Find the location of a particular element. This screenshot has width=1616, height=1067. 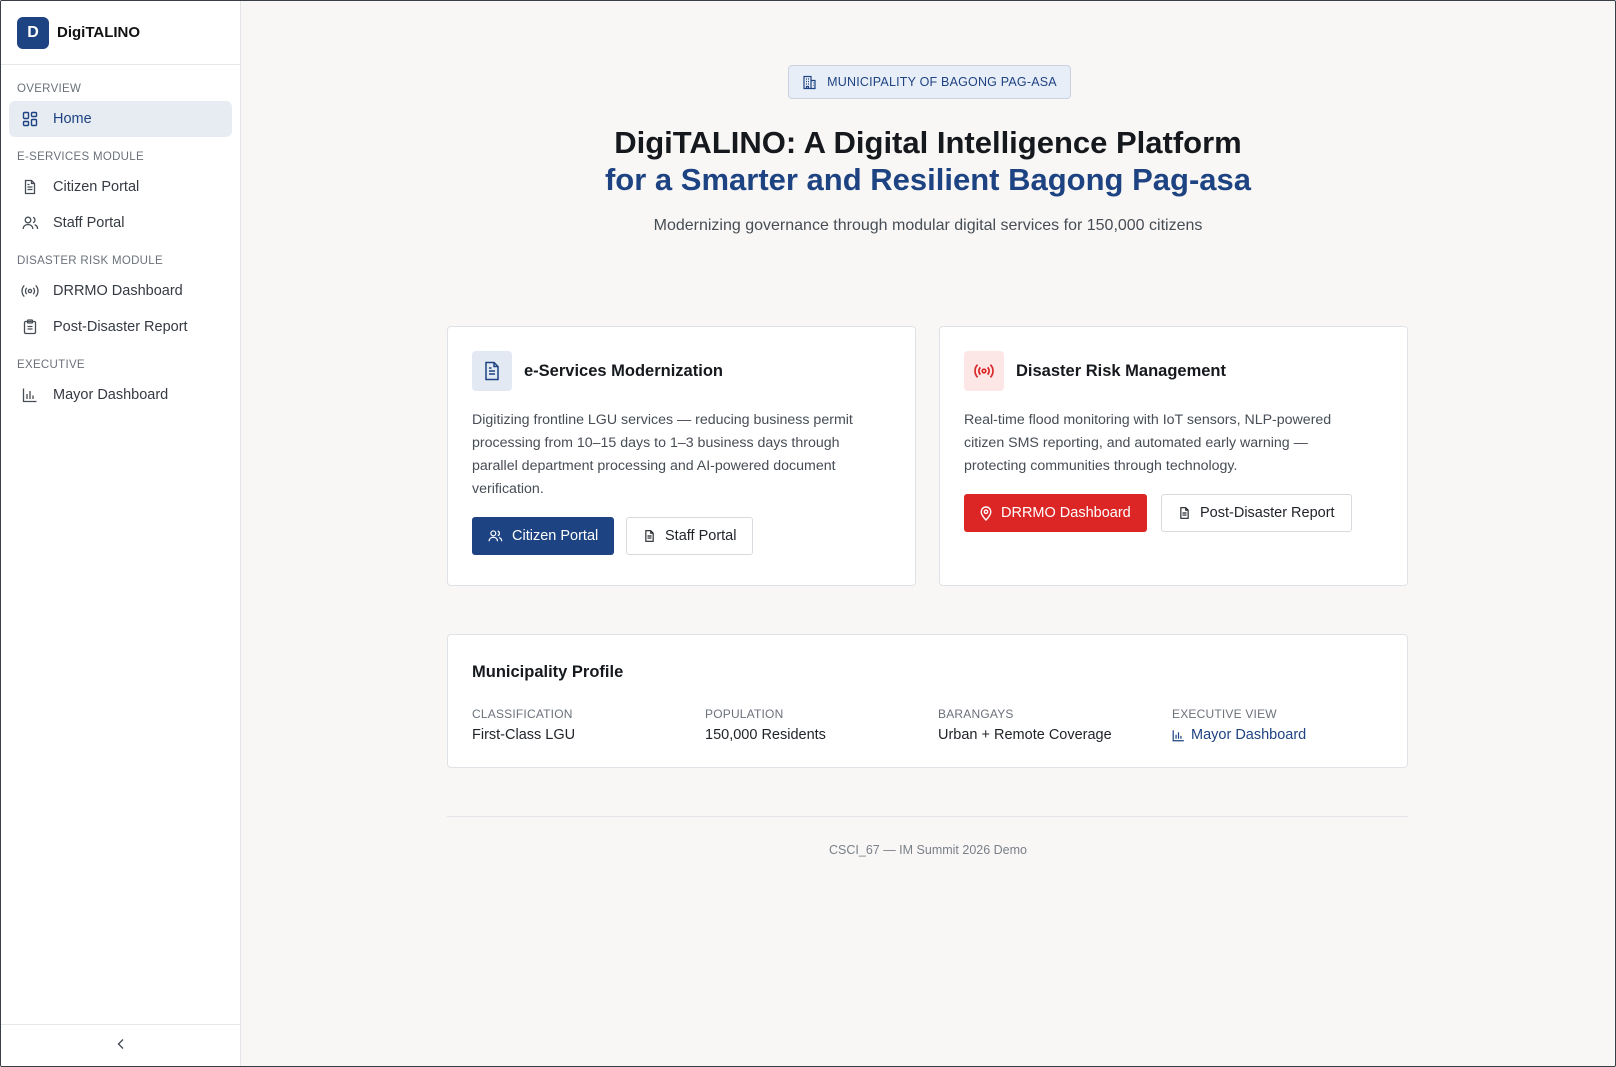

chevron-left-icon is located at coordinates (121, 1046).